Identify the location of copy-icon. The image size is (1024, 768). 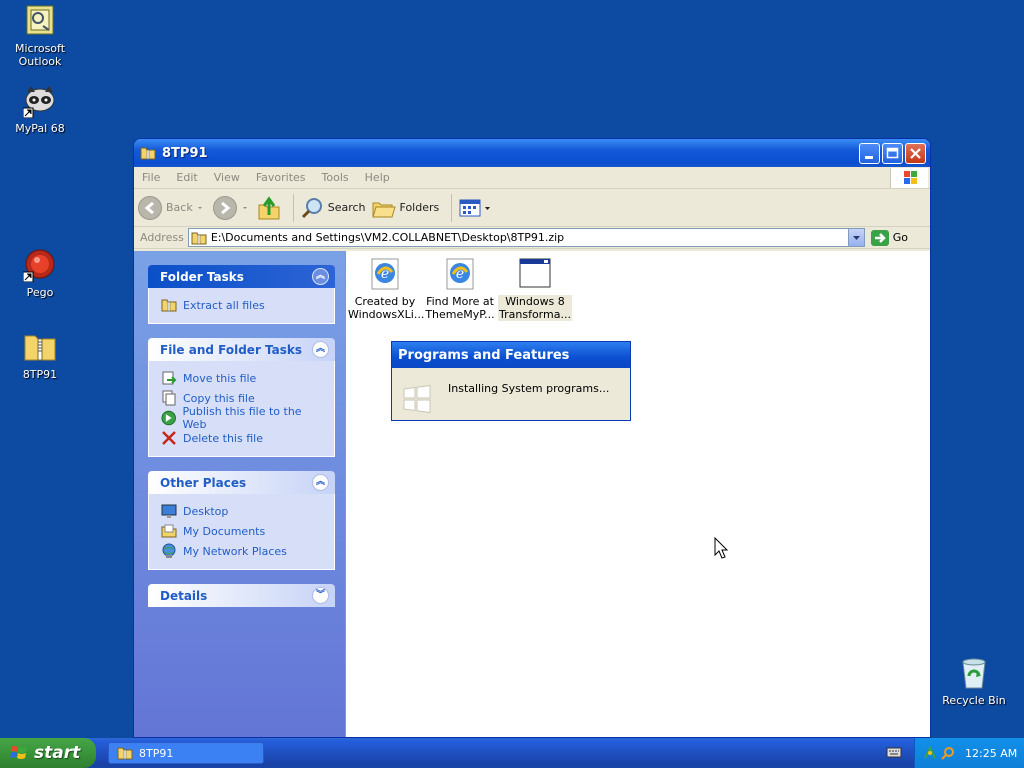
(169, 398).